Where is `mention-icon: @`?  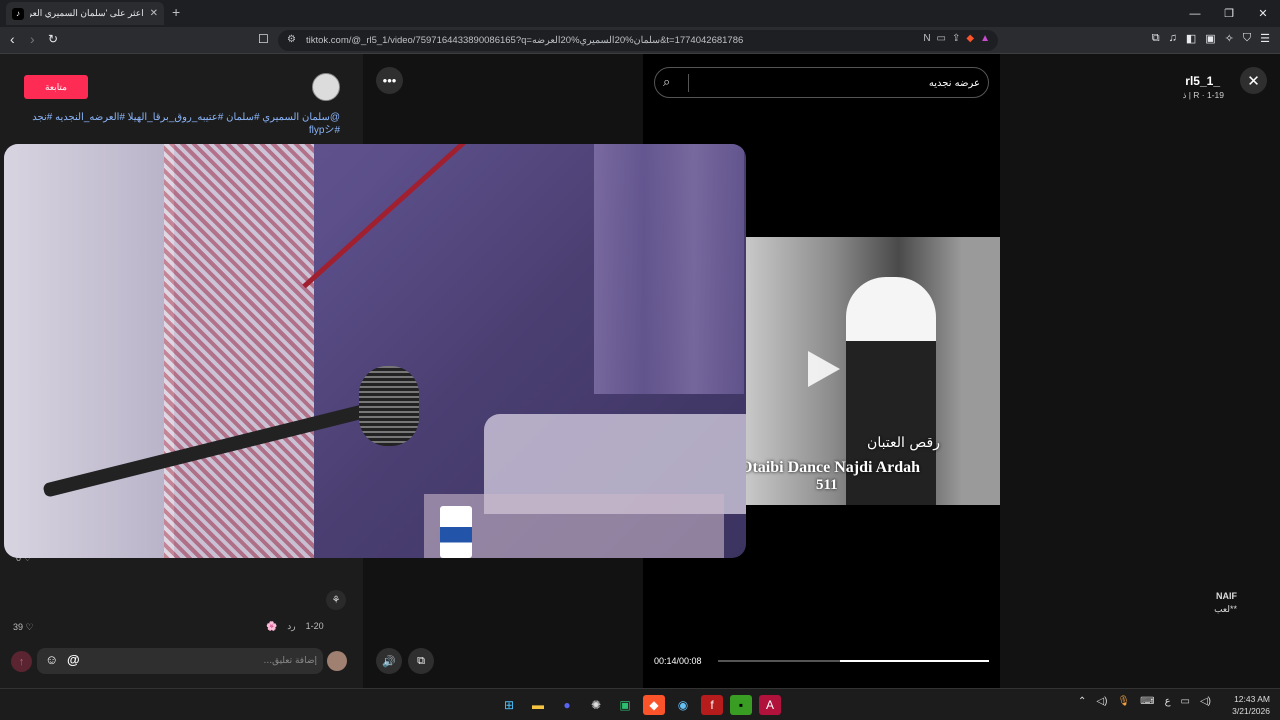
mention-icon: @ is located at coordinates (73, 659).